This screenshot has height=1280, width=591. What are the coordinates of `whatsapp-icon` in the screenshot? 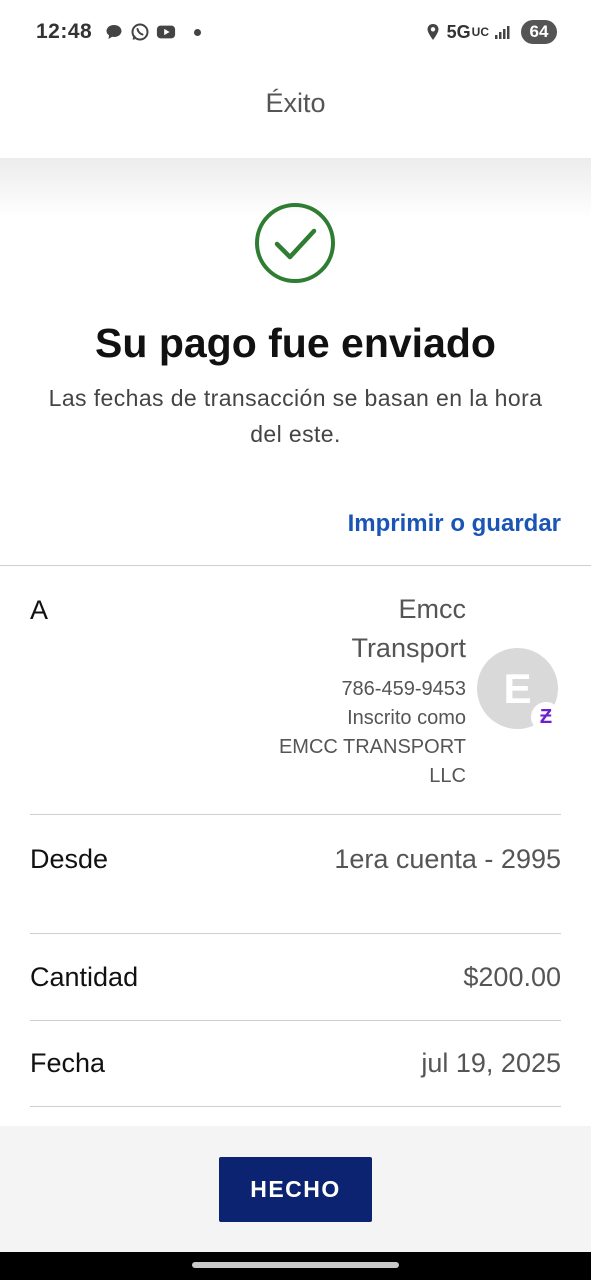 It's located at (140, 32).